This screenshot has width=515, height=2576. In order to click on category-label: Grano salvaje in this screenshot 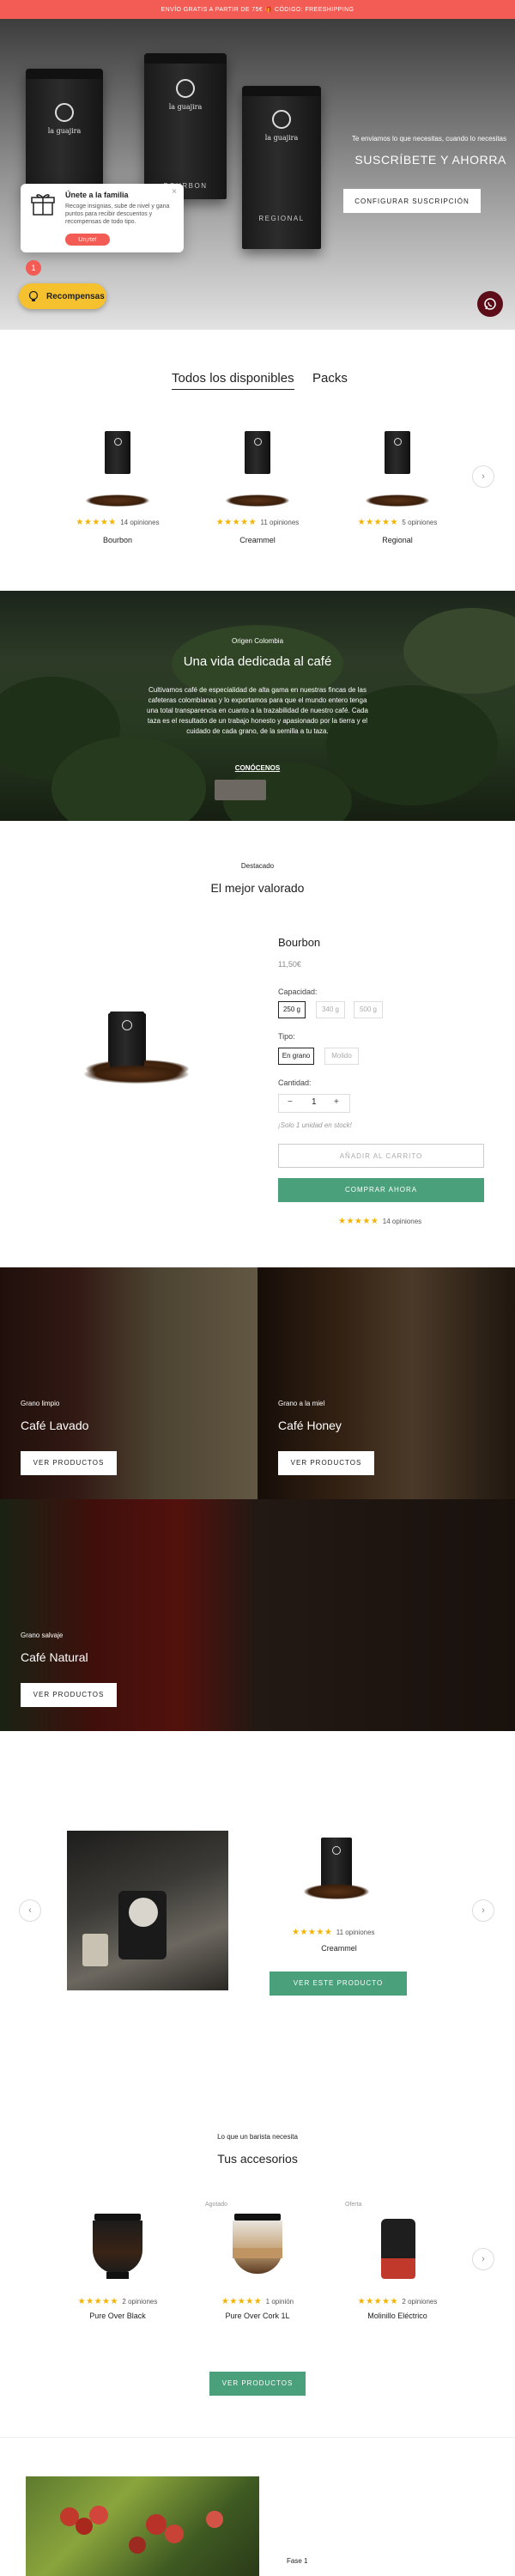, I will do `click(42, 1635)`.